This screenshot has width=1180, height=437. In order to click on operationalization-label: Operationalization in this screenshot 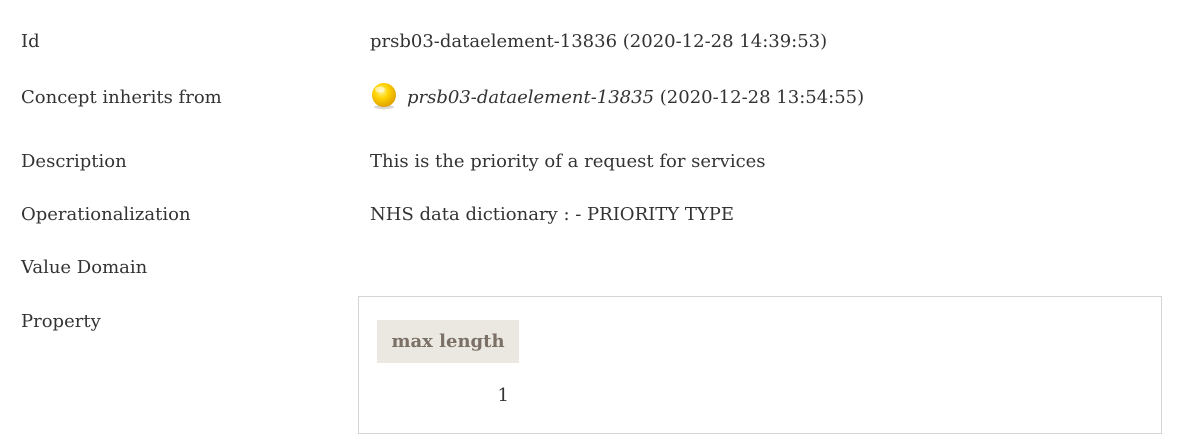, I will do `click(106, 214)`.